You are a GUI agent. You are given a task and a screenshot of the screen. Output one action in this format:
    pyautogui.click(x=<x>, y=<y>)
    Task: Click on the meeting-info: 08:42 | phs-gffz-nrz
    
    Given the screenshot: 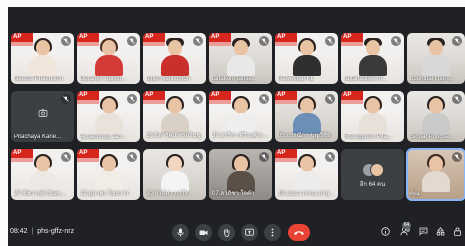 What is the action you would take?
    pyautogui.click(x=42, y=231)
    